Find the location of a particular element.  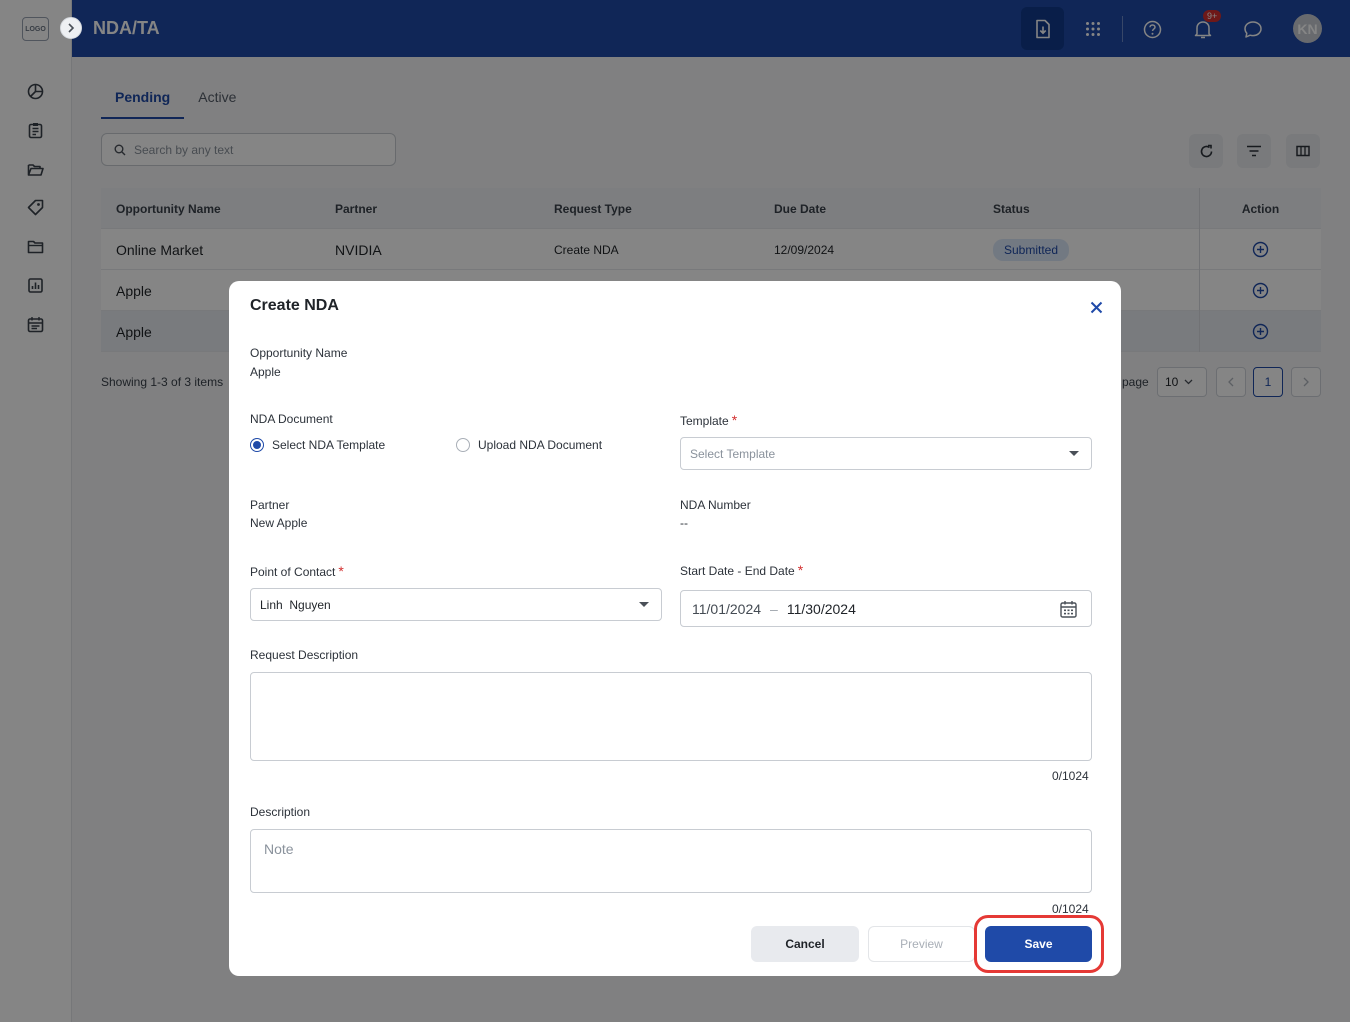

contact-select: Linh Nguyen is located at coordinates (456, 604).